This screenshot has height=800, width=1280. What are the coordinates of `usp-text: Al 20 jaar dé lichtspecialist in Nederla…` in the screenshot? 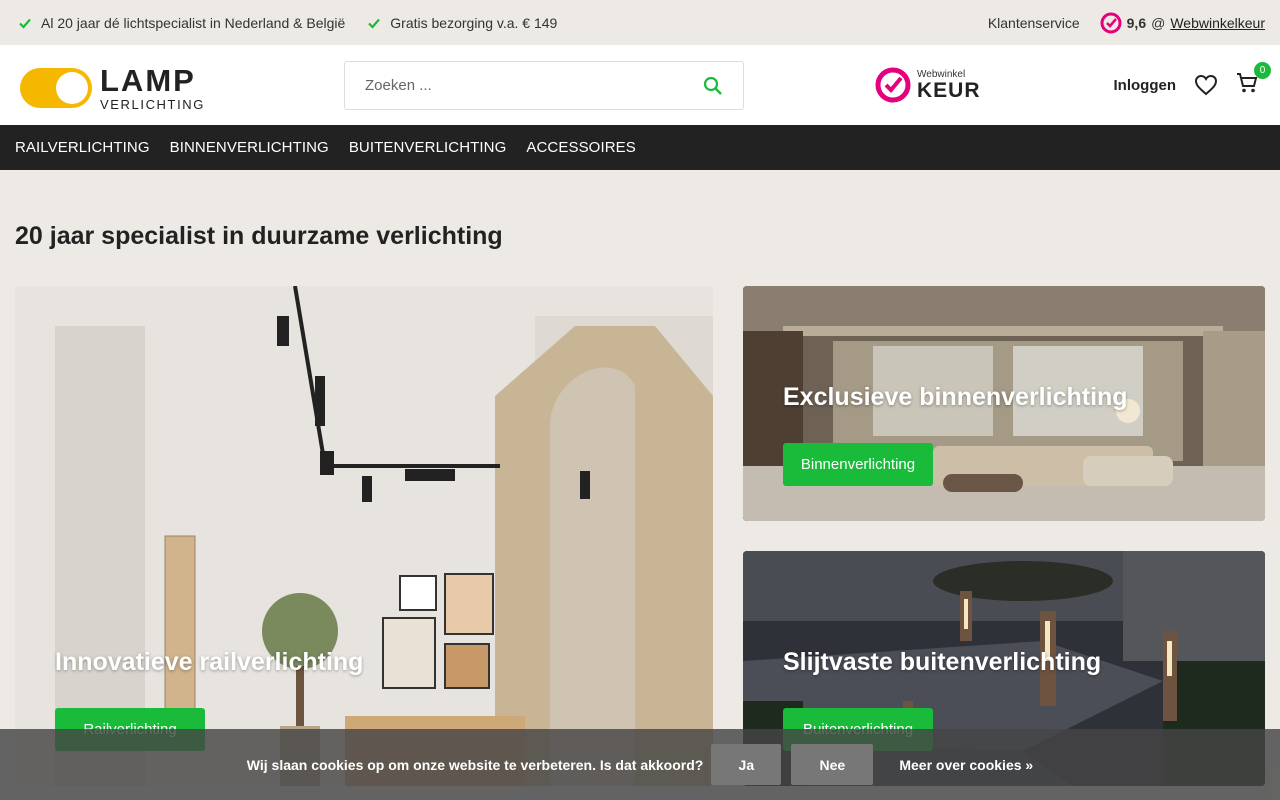 It's located at (193, 22).